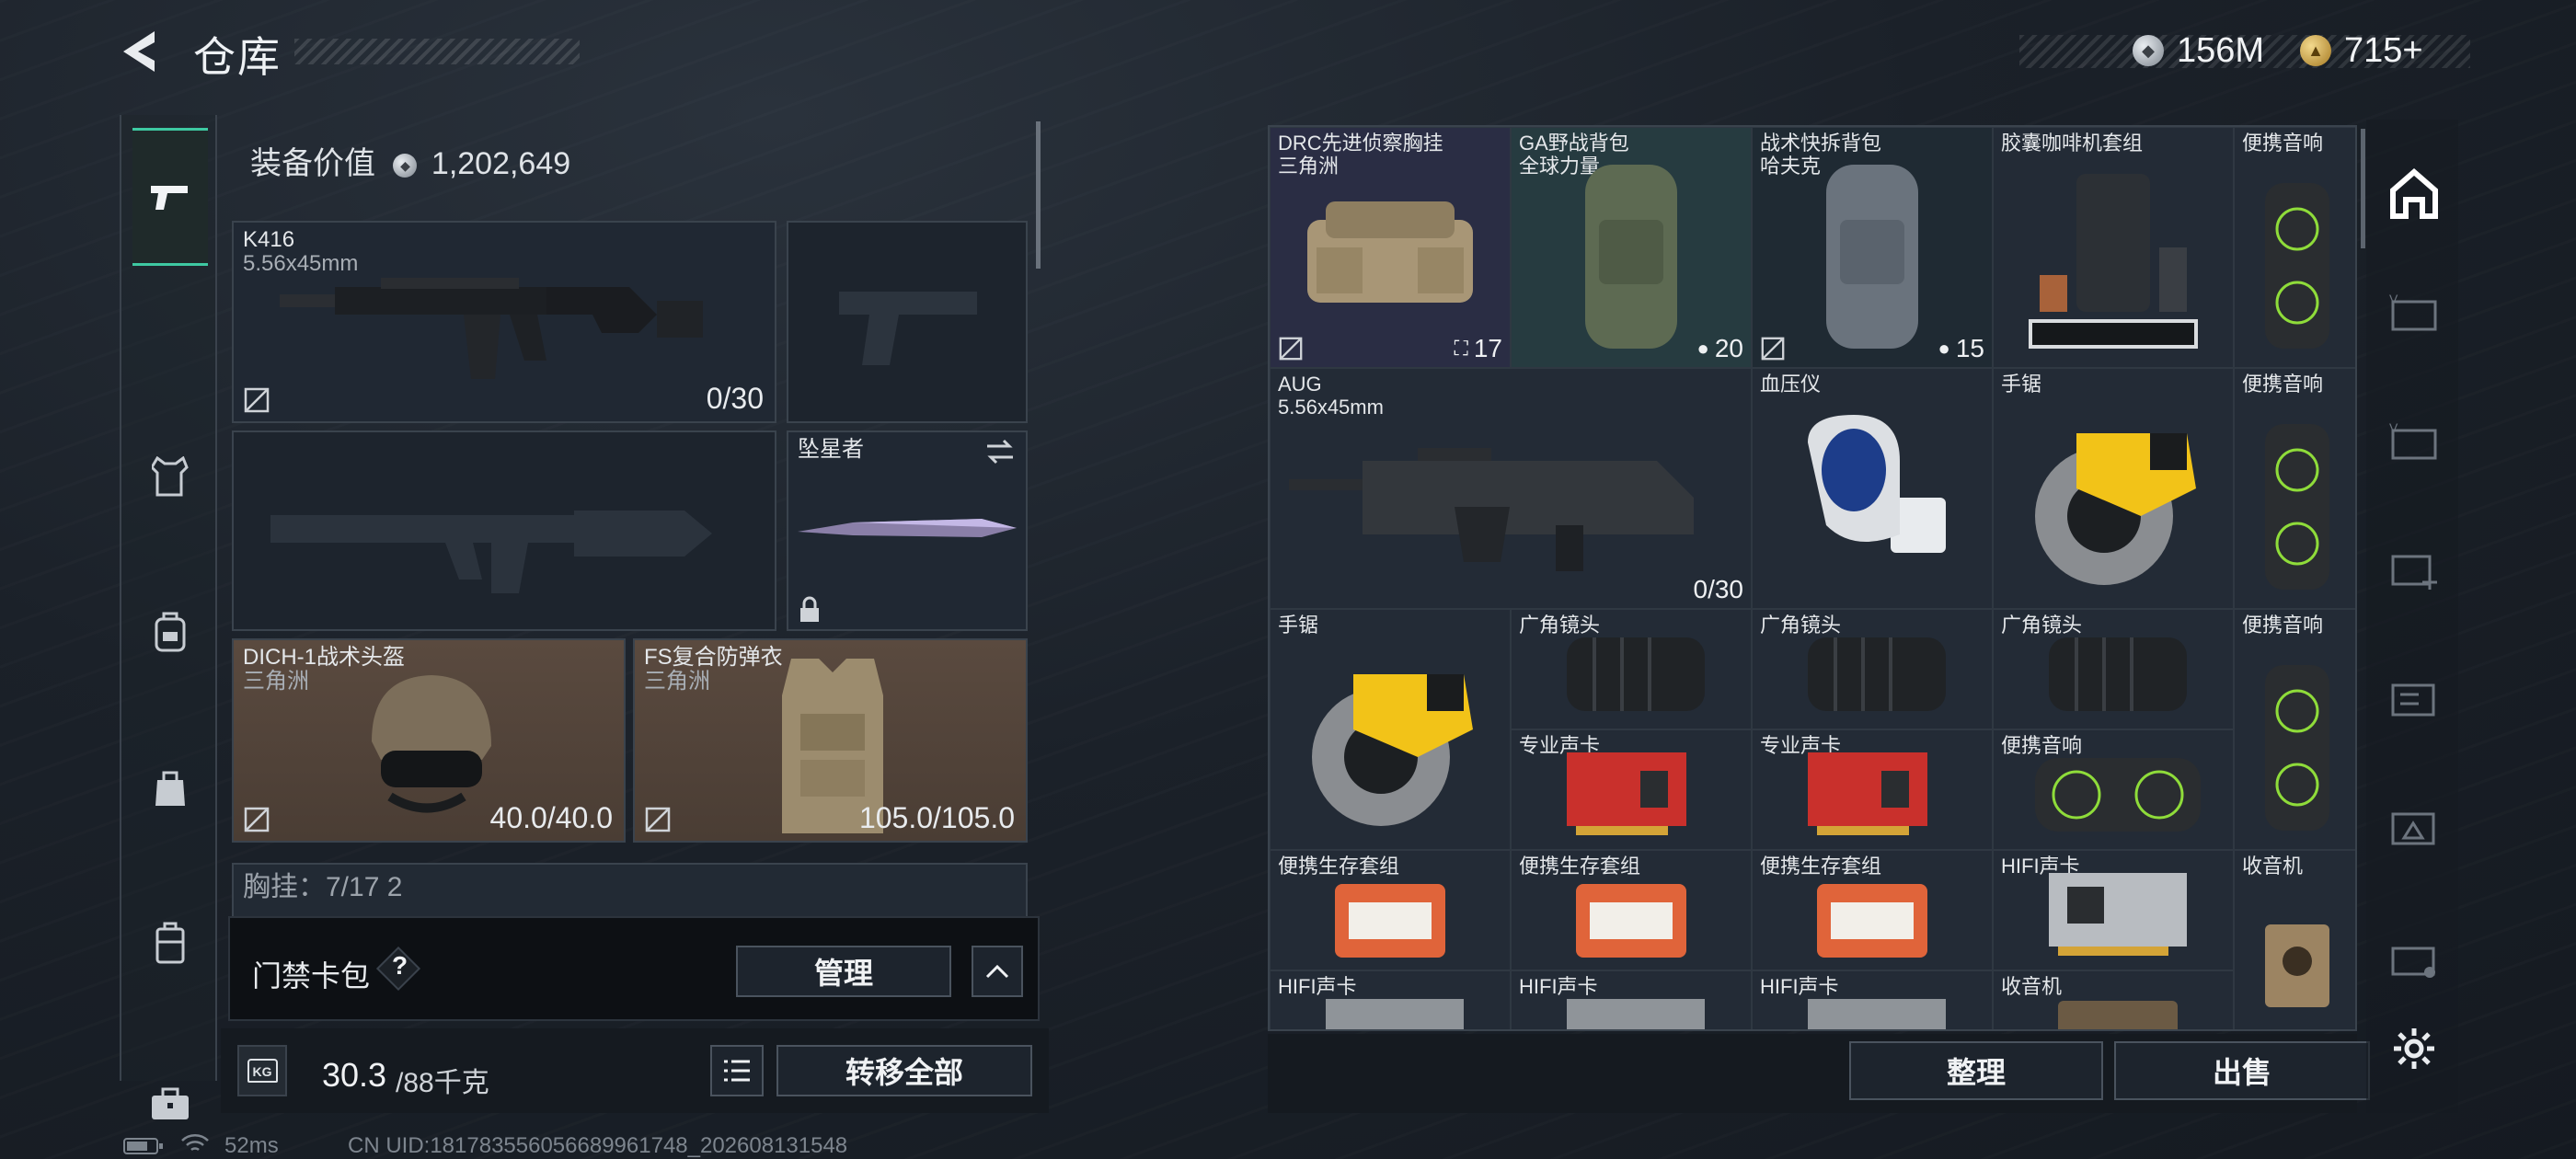 The height and width of the screenshot is (1159, 2576). I want to click on melee-slot: 坠星者, so click(907, 530).